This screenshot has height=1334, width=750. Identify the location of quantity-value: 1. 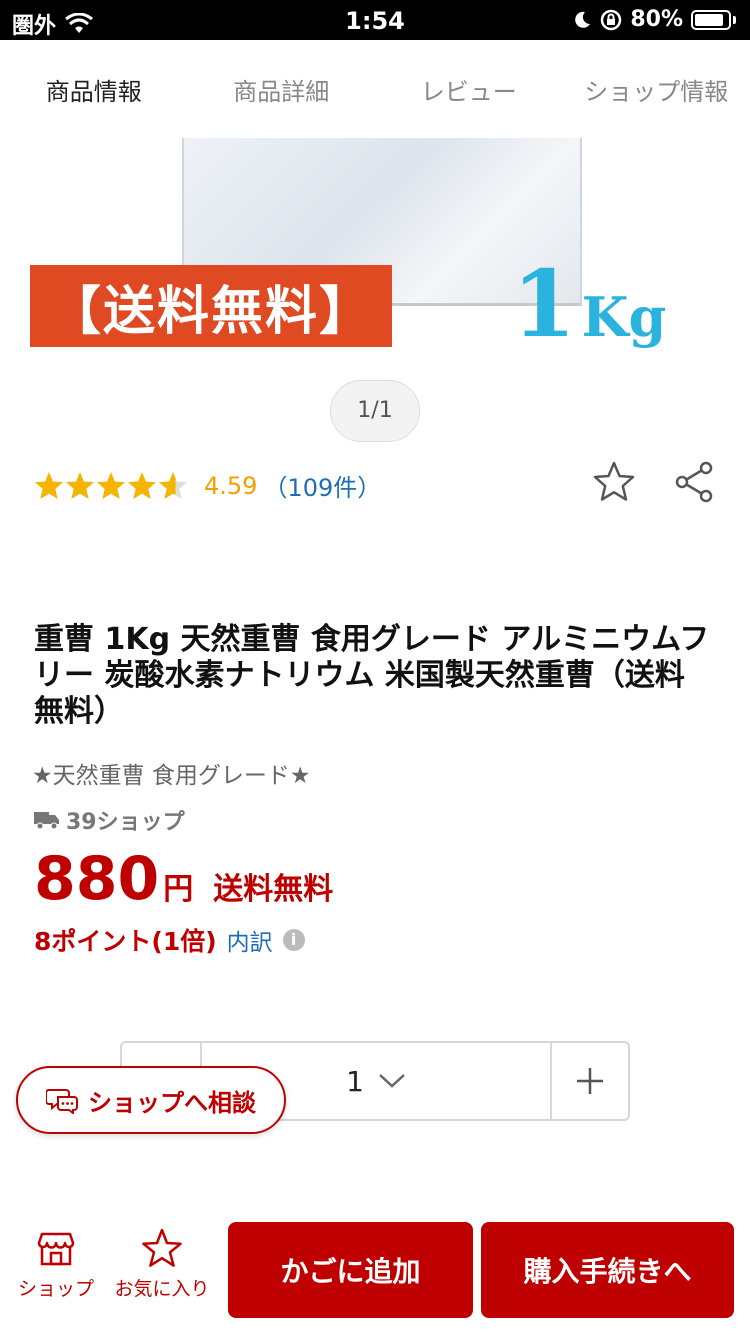
(355, 1081).